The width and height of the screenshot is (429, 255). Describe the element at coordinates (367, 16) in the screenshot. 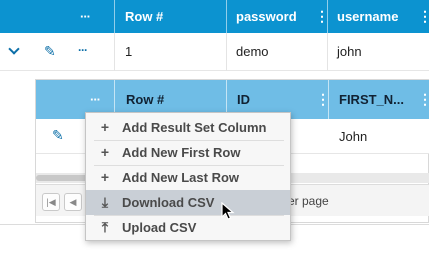

I see `column-header-username: username` at that location.